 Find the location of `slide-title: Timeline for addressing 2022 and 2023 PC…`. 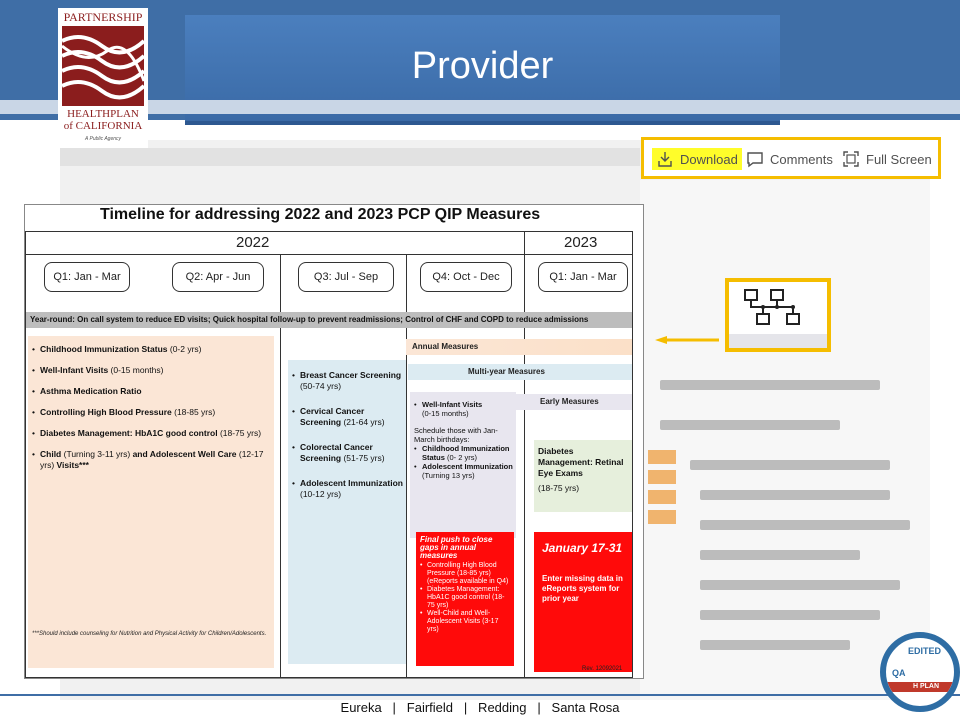

slide-title: Timeline for addressing 2022 and 2023 PC… is located at coordinates (320, 214).